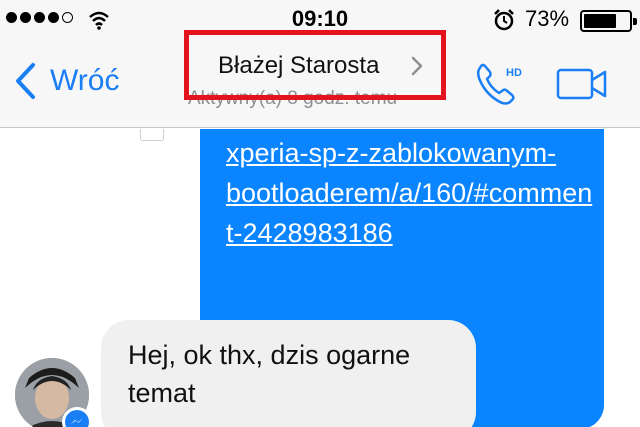 This screenshot has width=640, height=427. I want to click on battery-percentage: 73%, so click(547, 18).